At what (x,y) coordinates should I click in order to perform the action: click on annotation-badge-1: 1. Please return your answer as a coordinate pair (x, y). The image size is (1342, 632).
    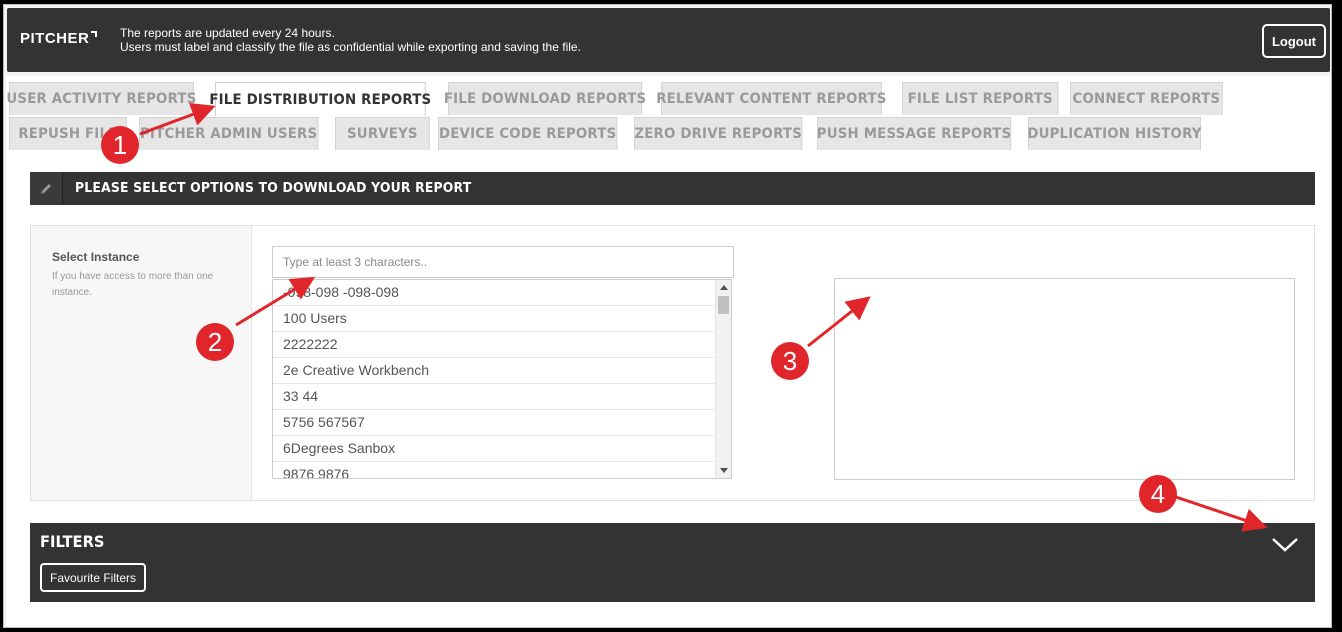
    Looking at the image, I should click on (120, 145).